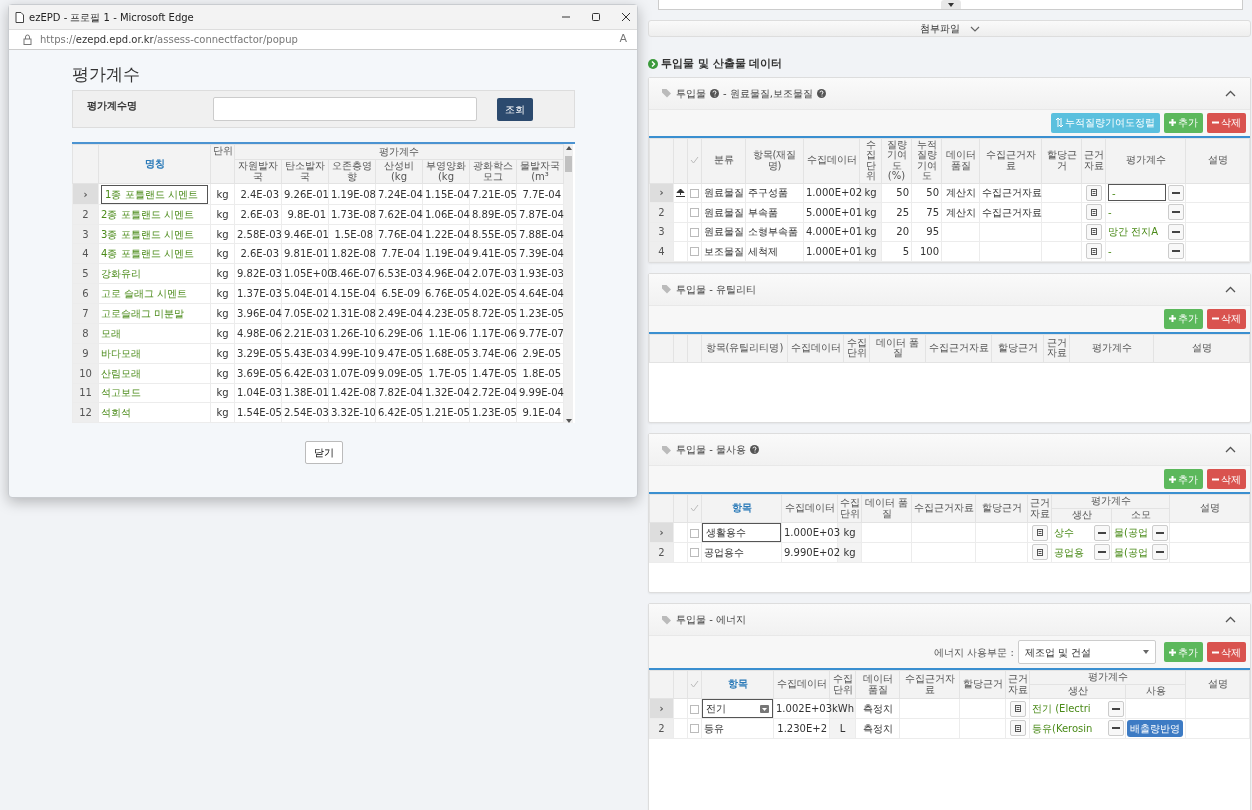  Describe the element at coordinates (596, 17) in the screenshot. I see `maximize-icon` at that location.